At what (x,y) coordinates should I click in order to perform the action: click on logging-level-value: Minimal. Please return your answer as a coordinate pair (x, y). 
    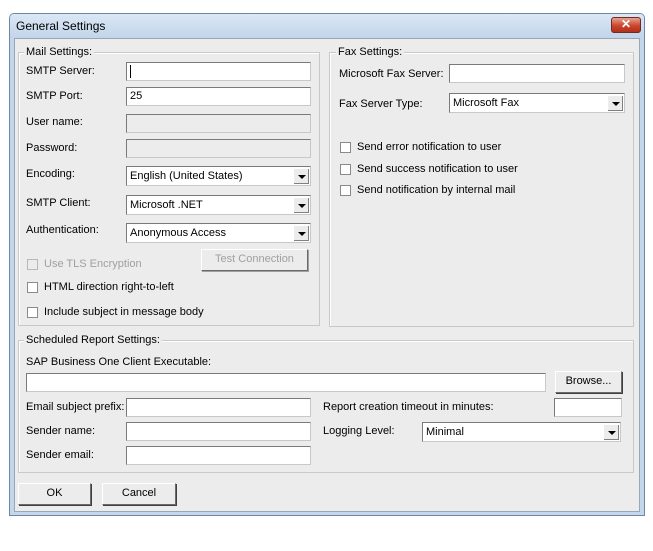
    Looking at the image, I should click on (445, 432).